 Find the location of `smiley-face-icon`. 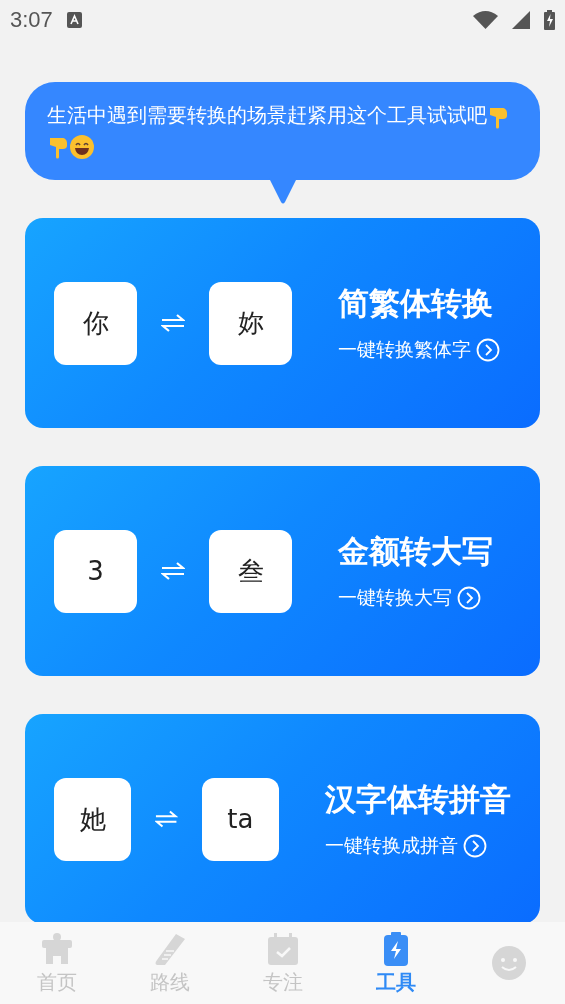

smiley-face-icon is located at coordinates (508, 963).